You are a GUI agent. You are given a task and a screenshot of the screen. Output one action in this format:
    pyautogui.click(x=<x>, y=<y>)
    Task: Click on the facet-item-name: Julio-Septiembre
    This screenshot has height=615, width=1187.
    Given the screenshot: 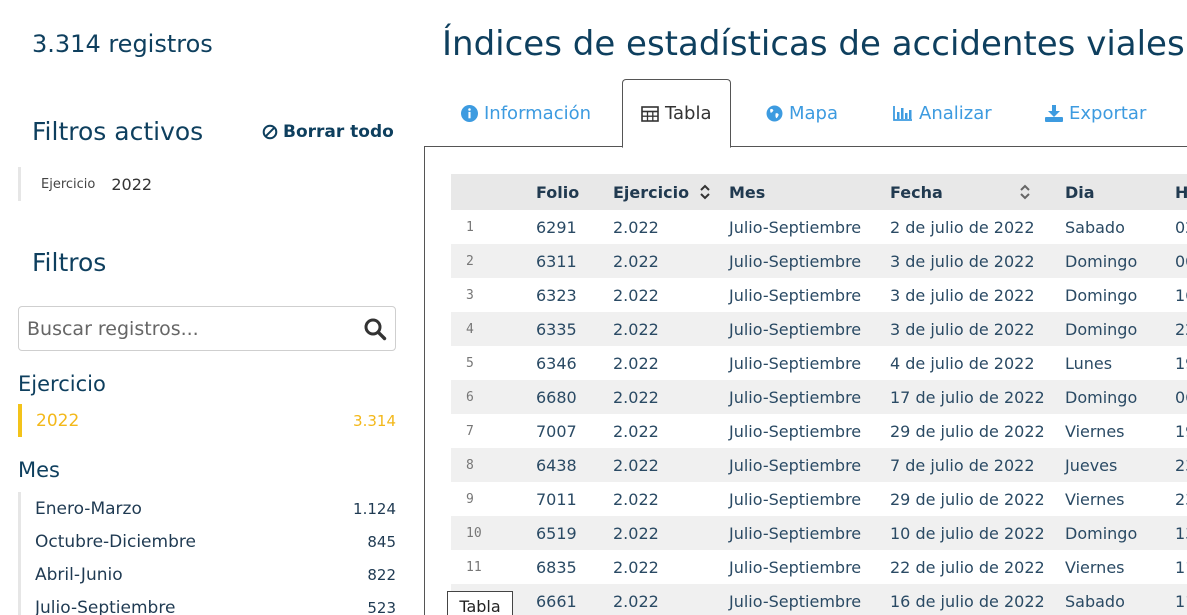 What is the action you would take?
    pyautogui.click(x=105, y=606)
    